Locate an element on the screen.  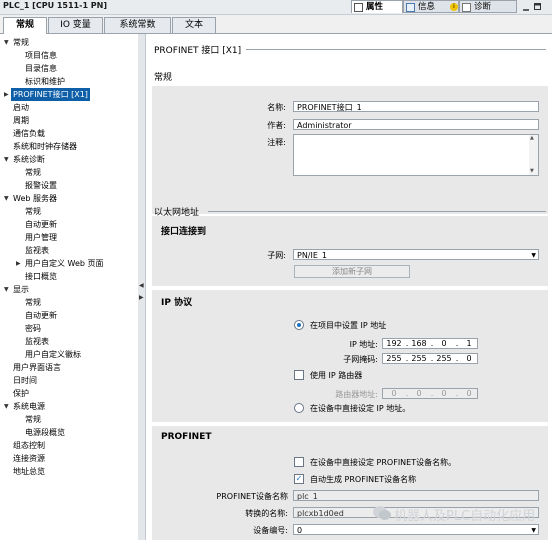
splitter: ◀ ▶ is located at coordinates (142, 287).